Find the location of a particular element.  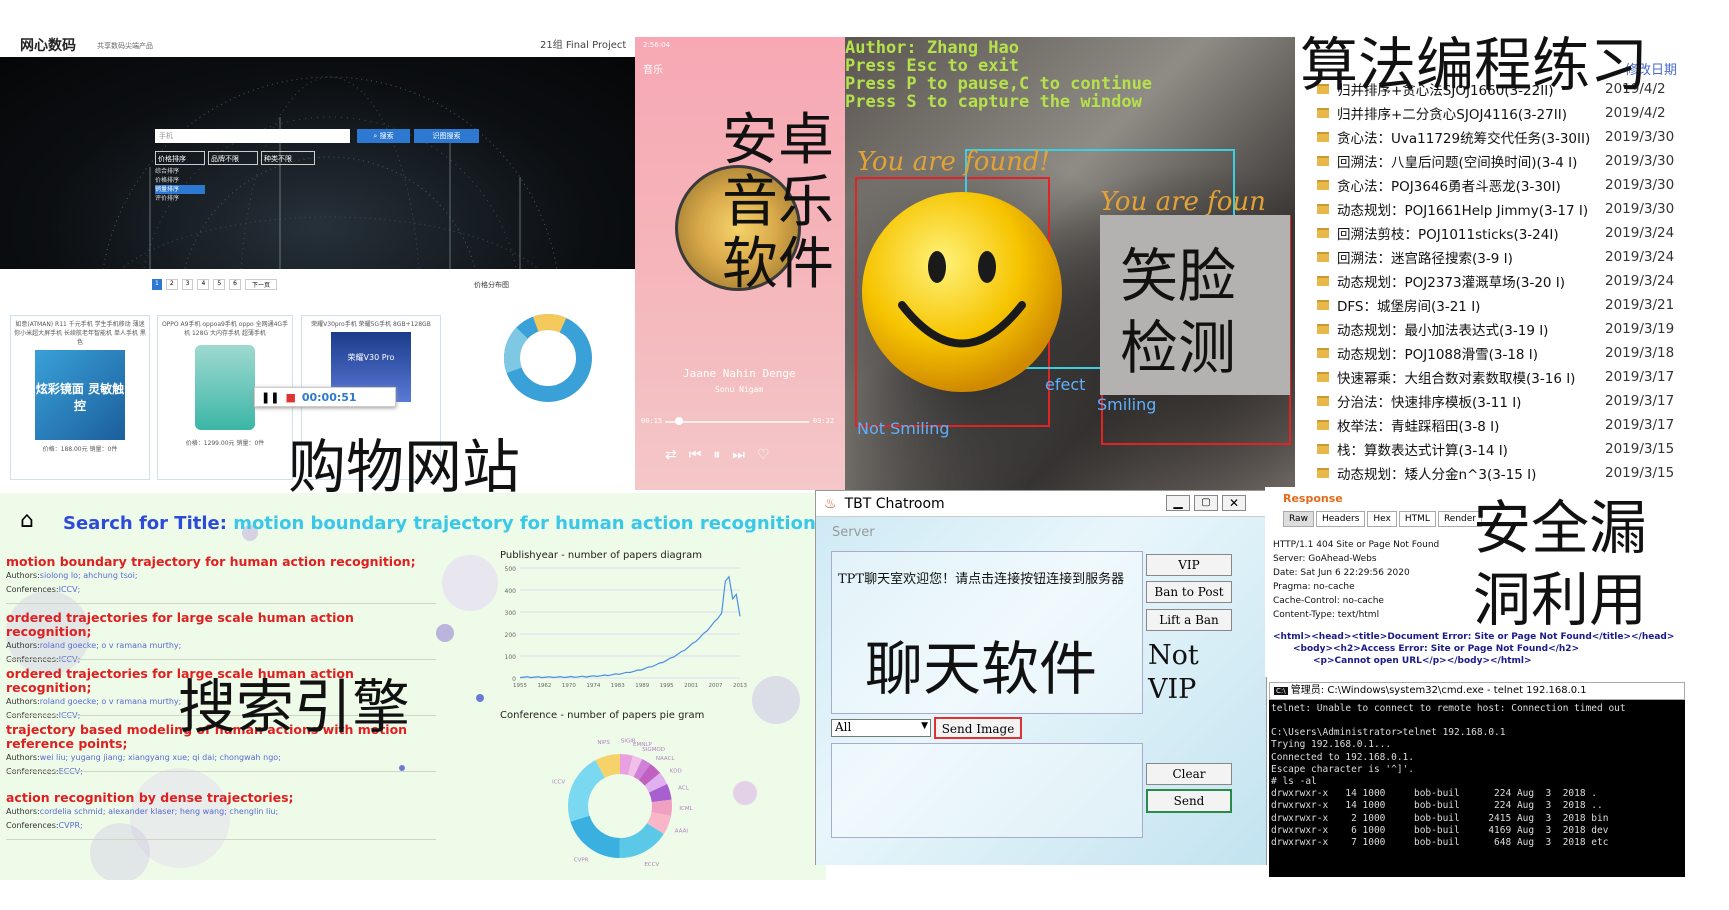

maximize-icon: ▢ is located at coordinates (1206, 503).